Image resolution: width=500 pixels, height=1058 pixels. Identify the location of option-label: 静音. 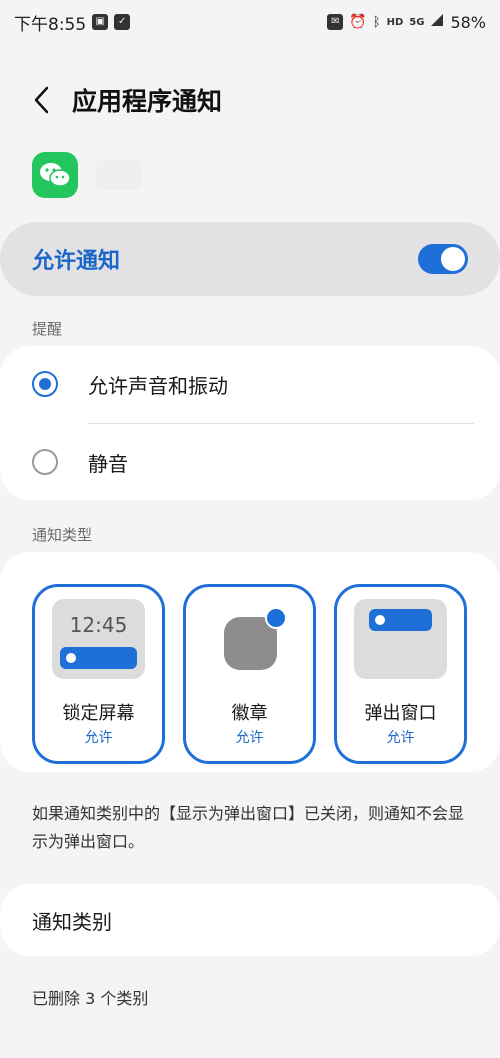
(108, 463).